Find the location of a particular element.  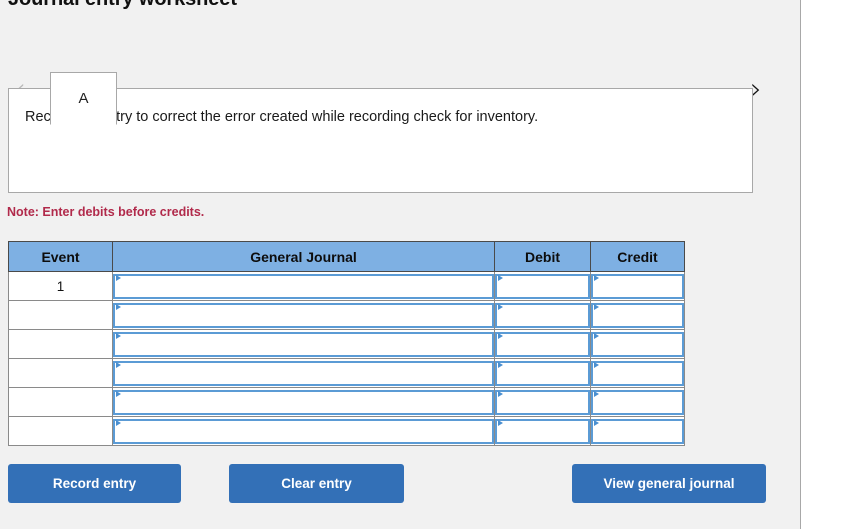

event-cell: 1 is located at coordinates (60, 286).